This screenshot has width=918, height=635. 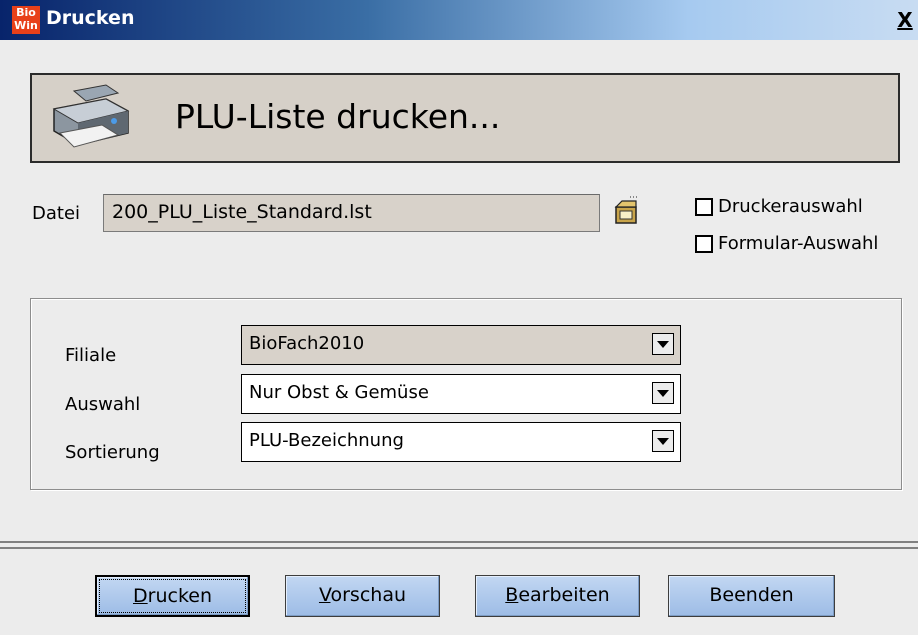 I want to click on form-select-checkbox: Formular-Auswahl, so click(x=786, y=243).